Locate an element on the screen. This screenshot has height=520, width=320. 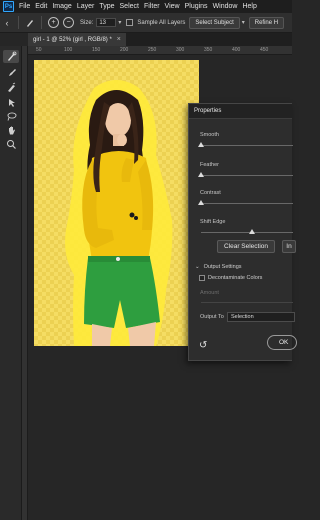
output-settings-label: Output Settings is located at coordinates (222, 267).